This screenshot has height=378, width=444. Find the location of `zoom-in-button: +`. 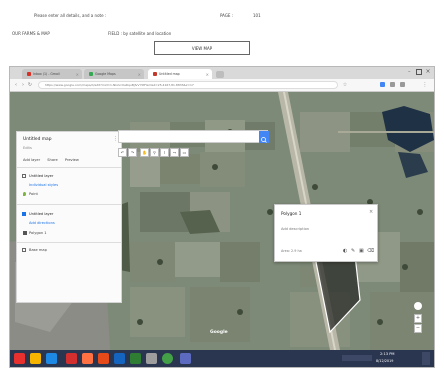

zoom-in-button: + is located at coordinates (418, 318).